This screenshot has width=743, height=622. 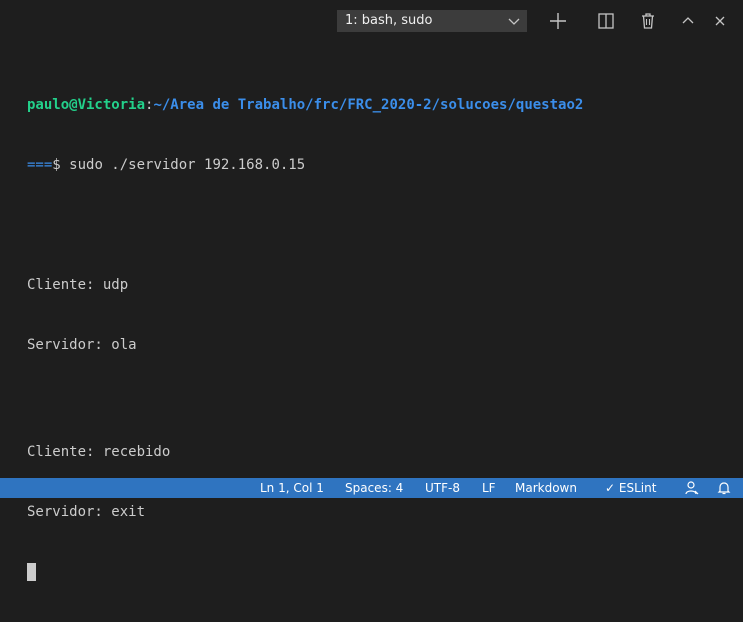 What do you see at coordinates (489, 488) in the screenshot?
I see `status-eol: LF` at bounding box center [489, 488].